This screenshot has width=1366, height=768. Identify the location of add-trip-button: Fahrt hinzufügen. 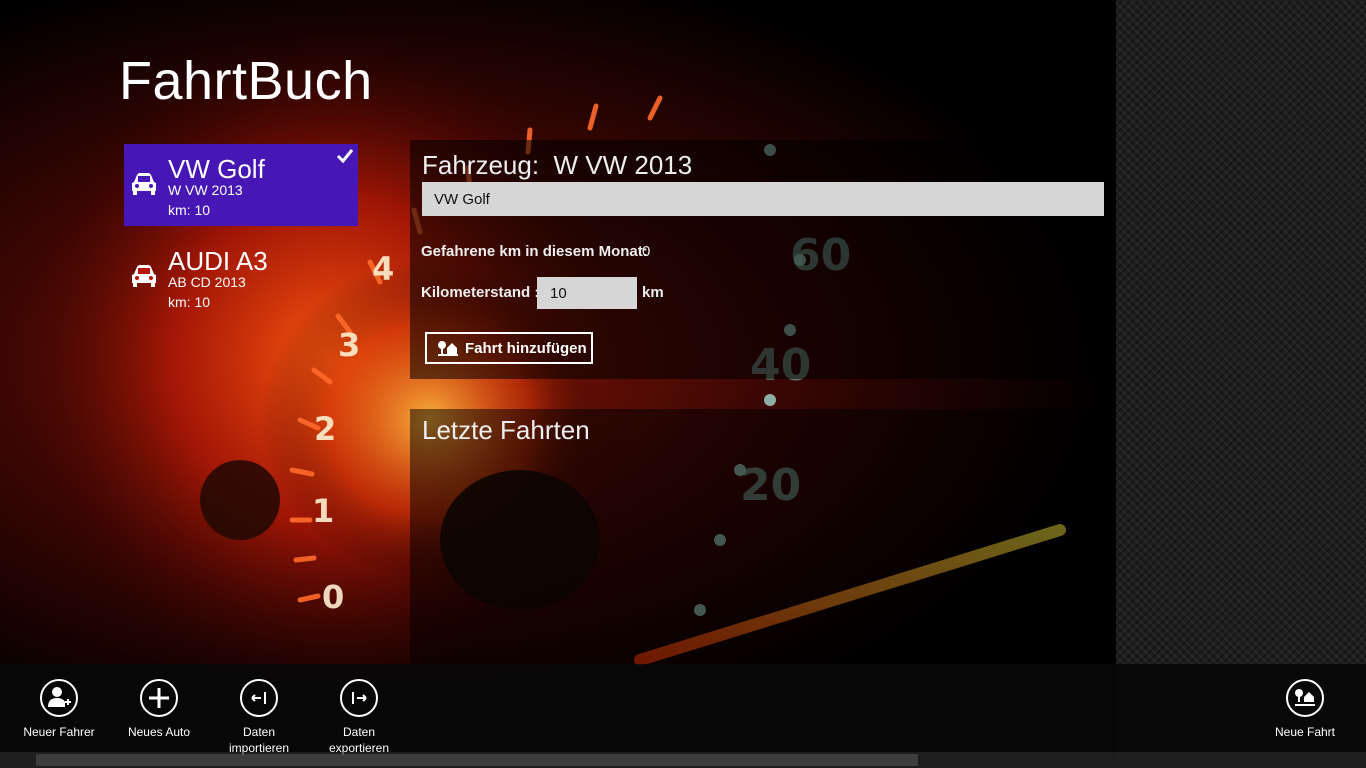
(509, 348).